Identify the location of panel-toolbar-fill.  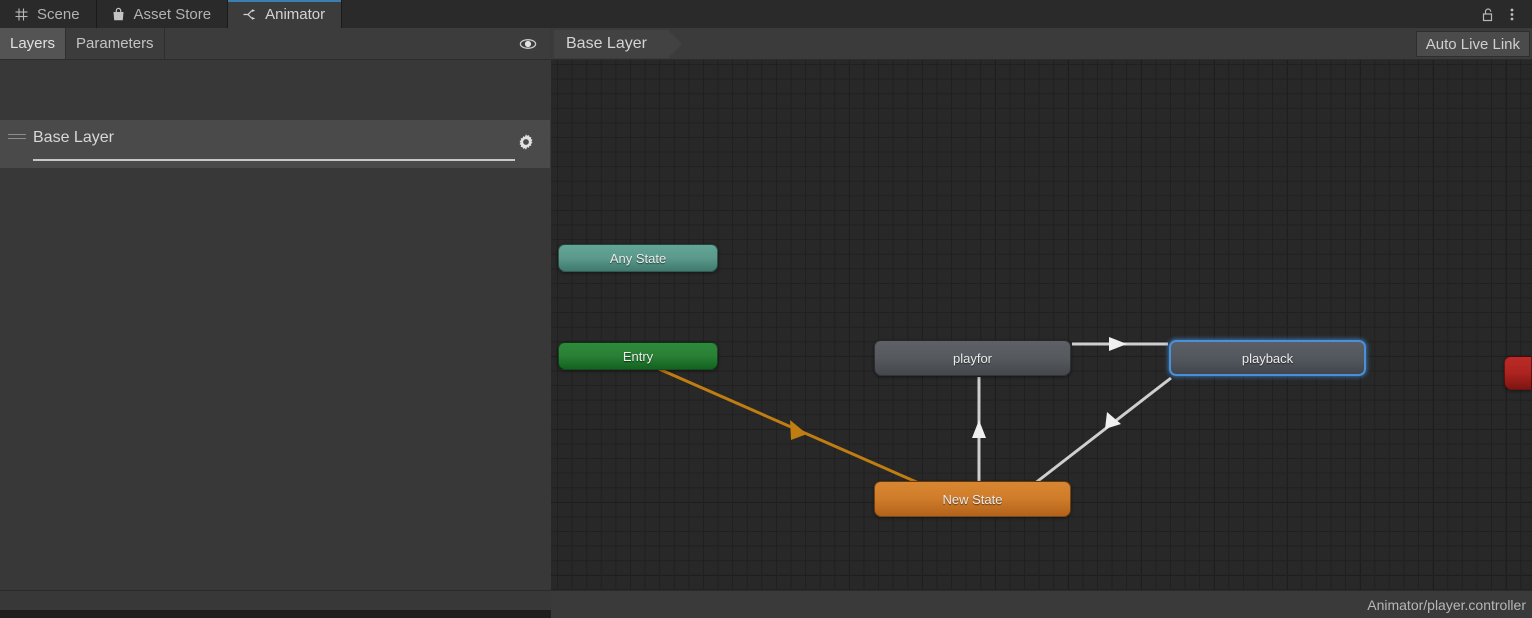
(357, 43).